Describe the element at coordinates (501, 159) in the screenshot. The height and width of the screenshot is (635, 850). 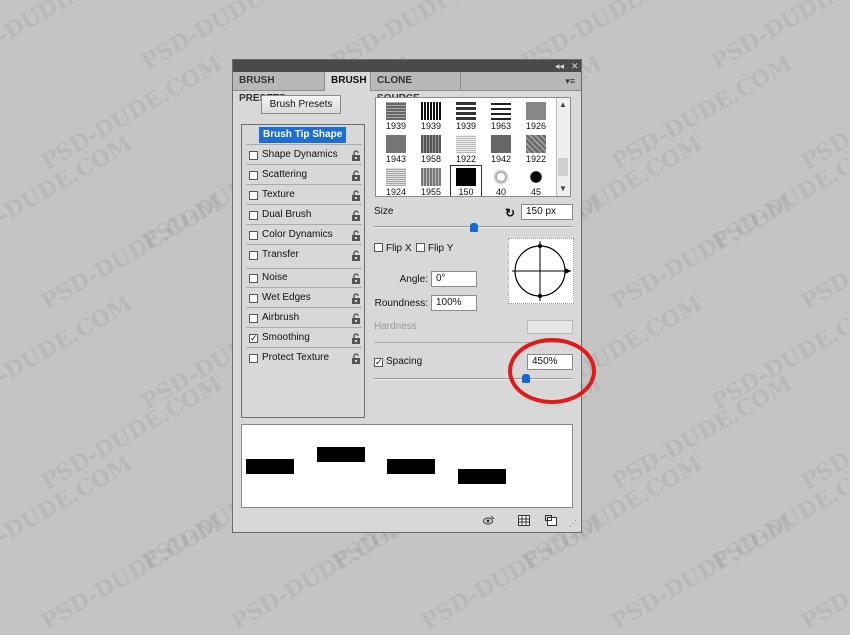
I see `brush-tip-size: 1942` at that location.